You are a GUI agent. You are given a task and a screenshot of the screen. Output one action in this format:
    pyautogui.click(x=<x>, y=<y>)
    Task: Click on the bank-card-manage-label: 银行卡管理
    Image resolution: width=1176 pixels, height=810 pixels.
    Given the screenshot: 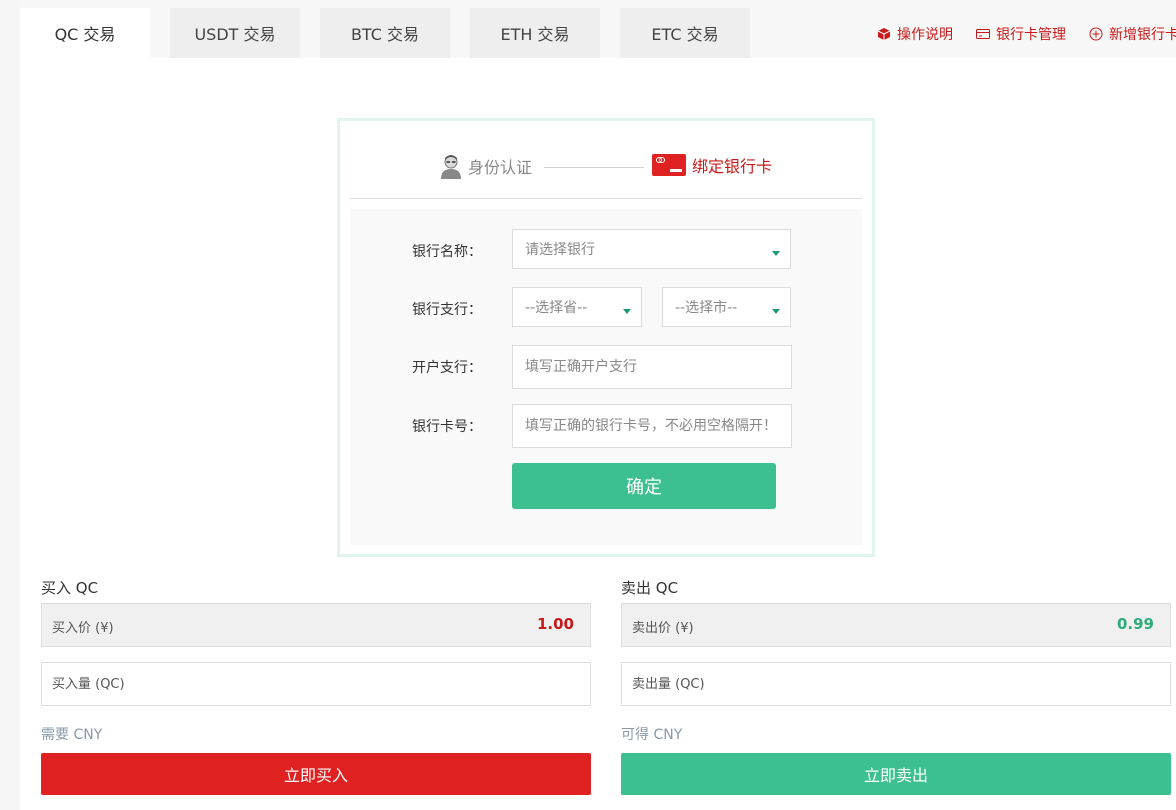 What is the action you would take?
    pyautogui.click(x=1031, y=35)
    